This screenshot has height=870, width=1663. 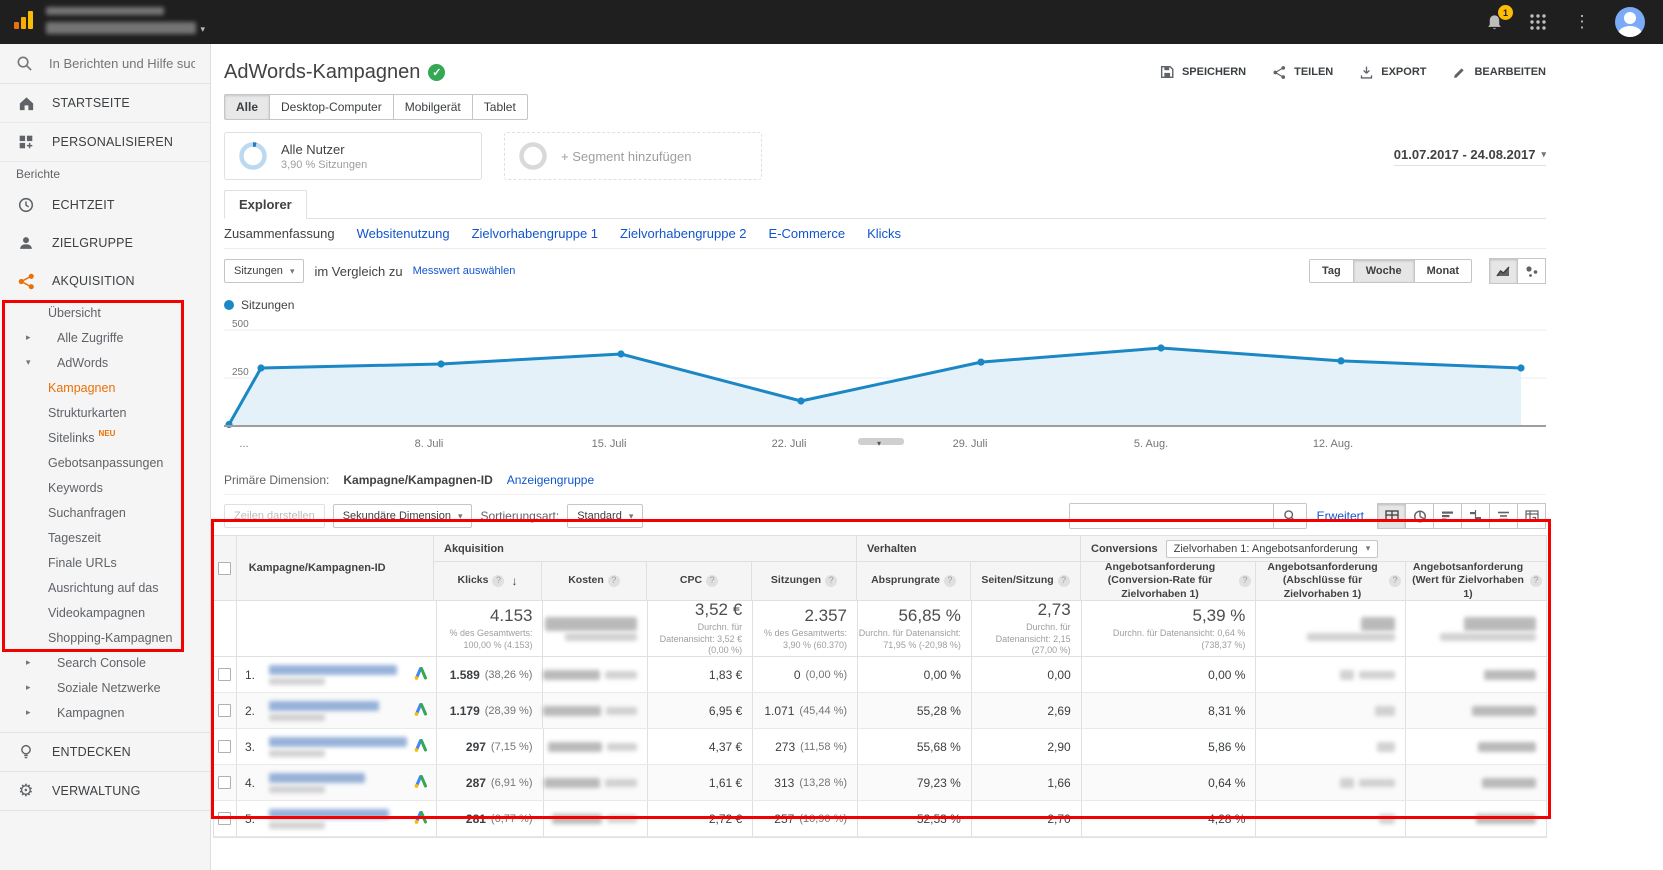 What do you see at coordinates (884, 233) in the screenshot?
I see `subtab-klicks: Klicks` at bounding box center [884, 233].